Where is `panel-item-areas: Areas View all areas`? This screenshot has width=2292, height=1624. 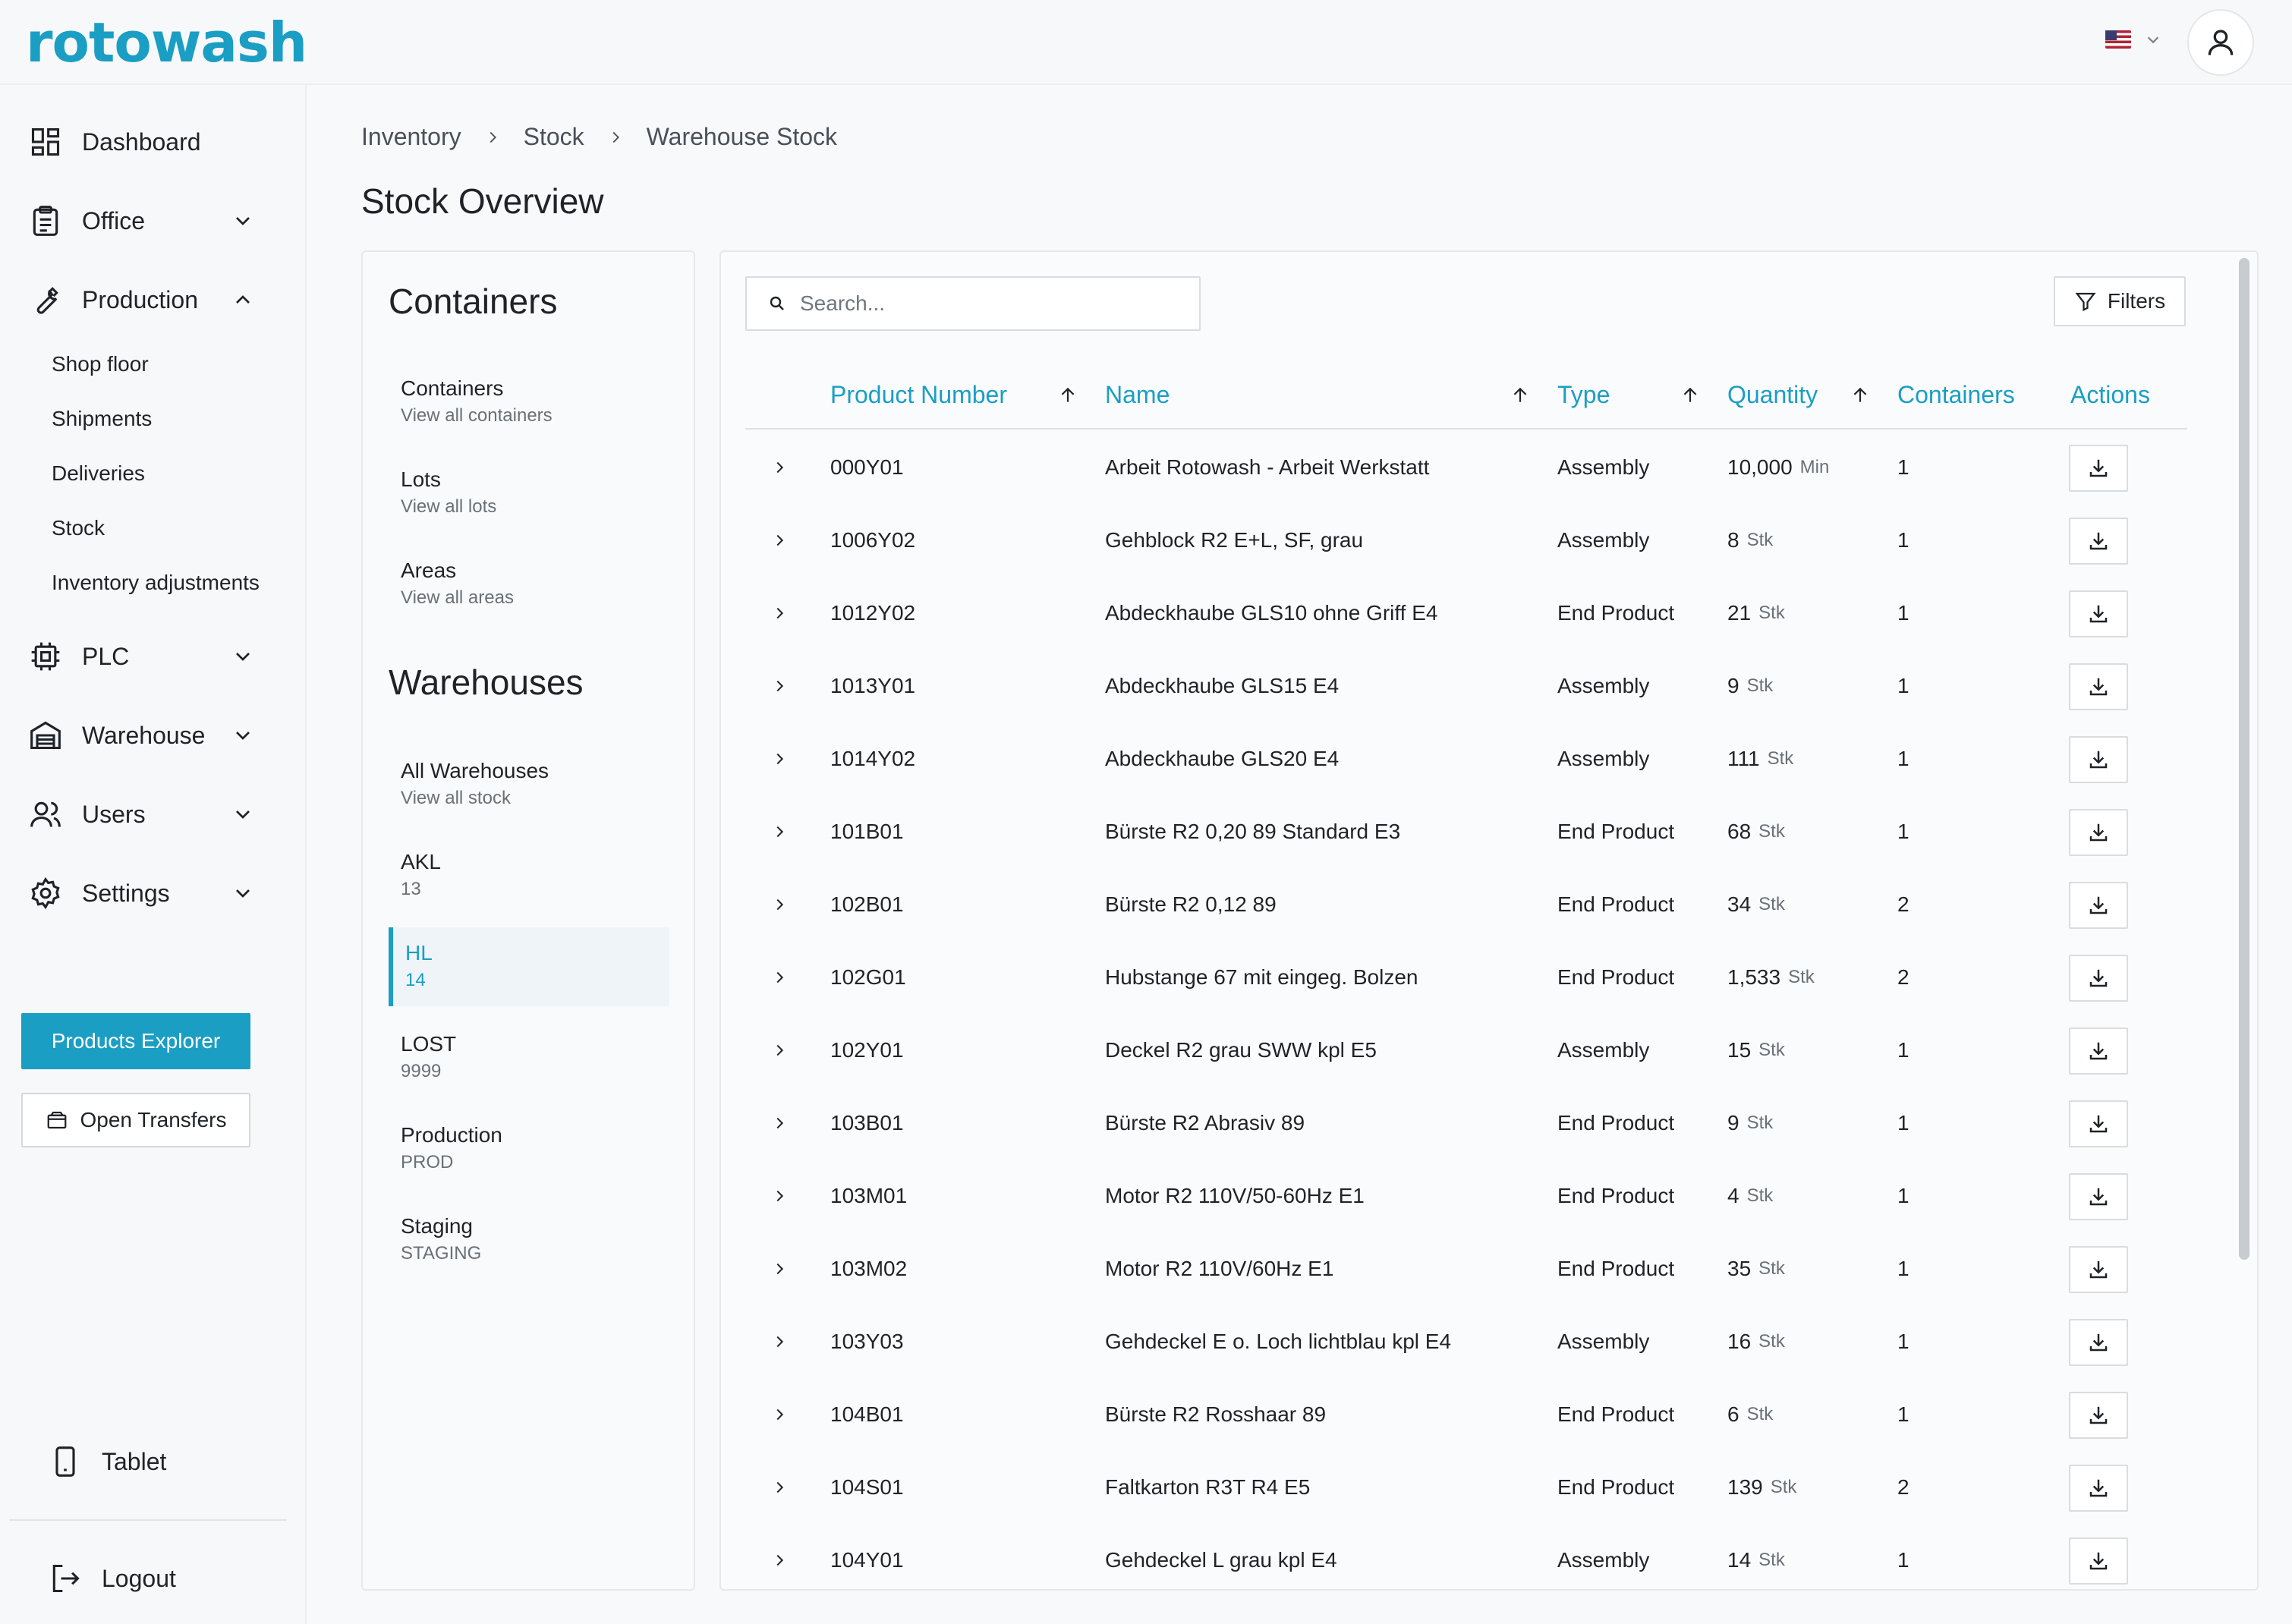 panel-item-areas: Areas View all areas is located at coordinates (458, 584).